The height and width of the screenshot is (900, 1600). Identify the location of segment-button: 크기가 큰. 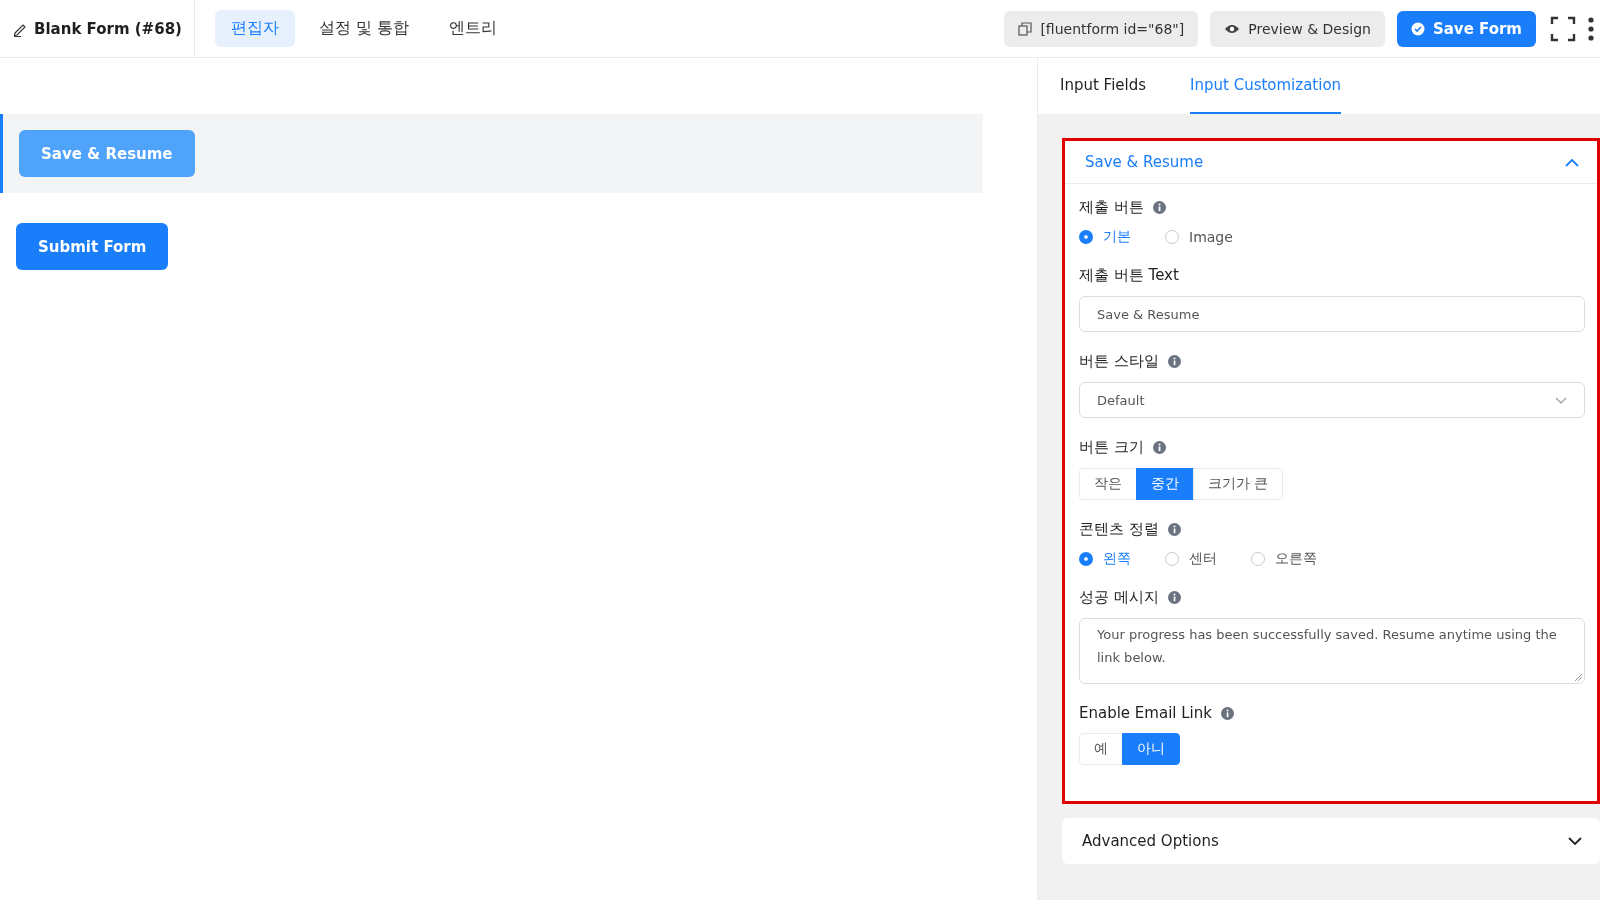
(1238, 484).